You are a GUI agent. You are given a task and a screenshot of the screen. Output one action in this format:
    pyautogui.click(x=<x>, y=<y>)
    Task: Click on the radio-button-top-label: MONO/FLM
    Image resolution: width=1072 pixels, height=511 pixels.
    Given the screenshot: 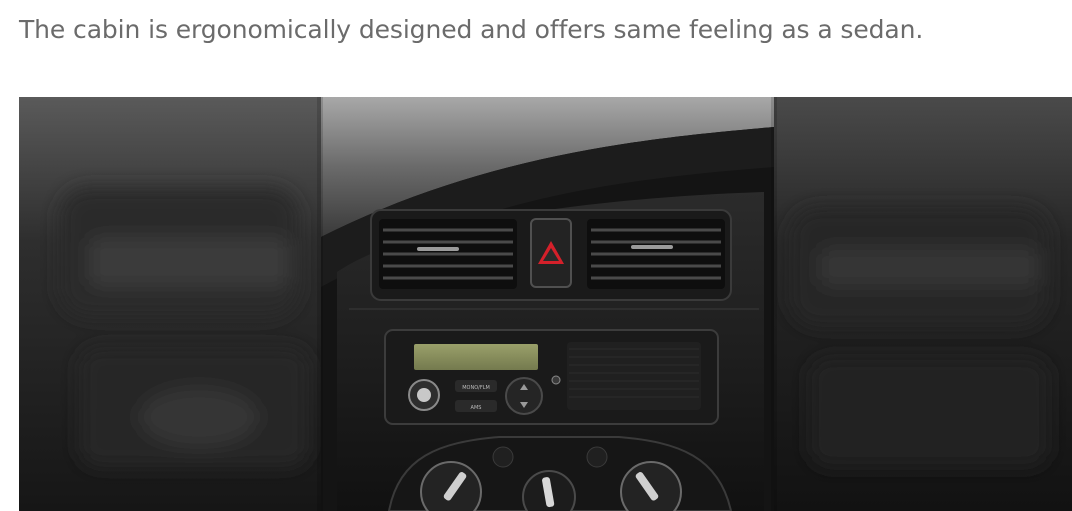 What is the action you would take?
    pyautogui.click(x=476, y=388)
    